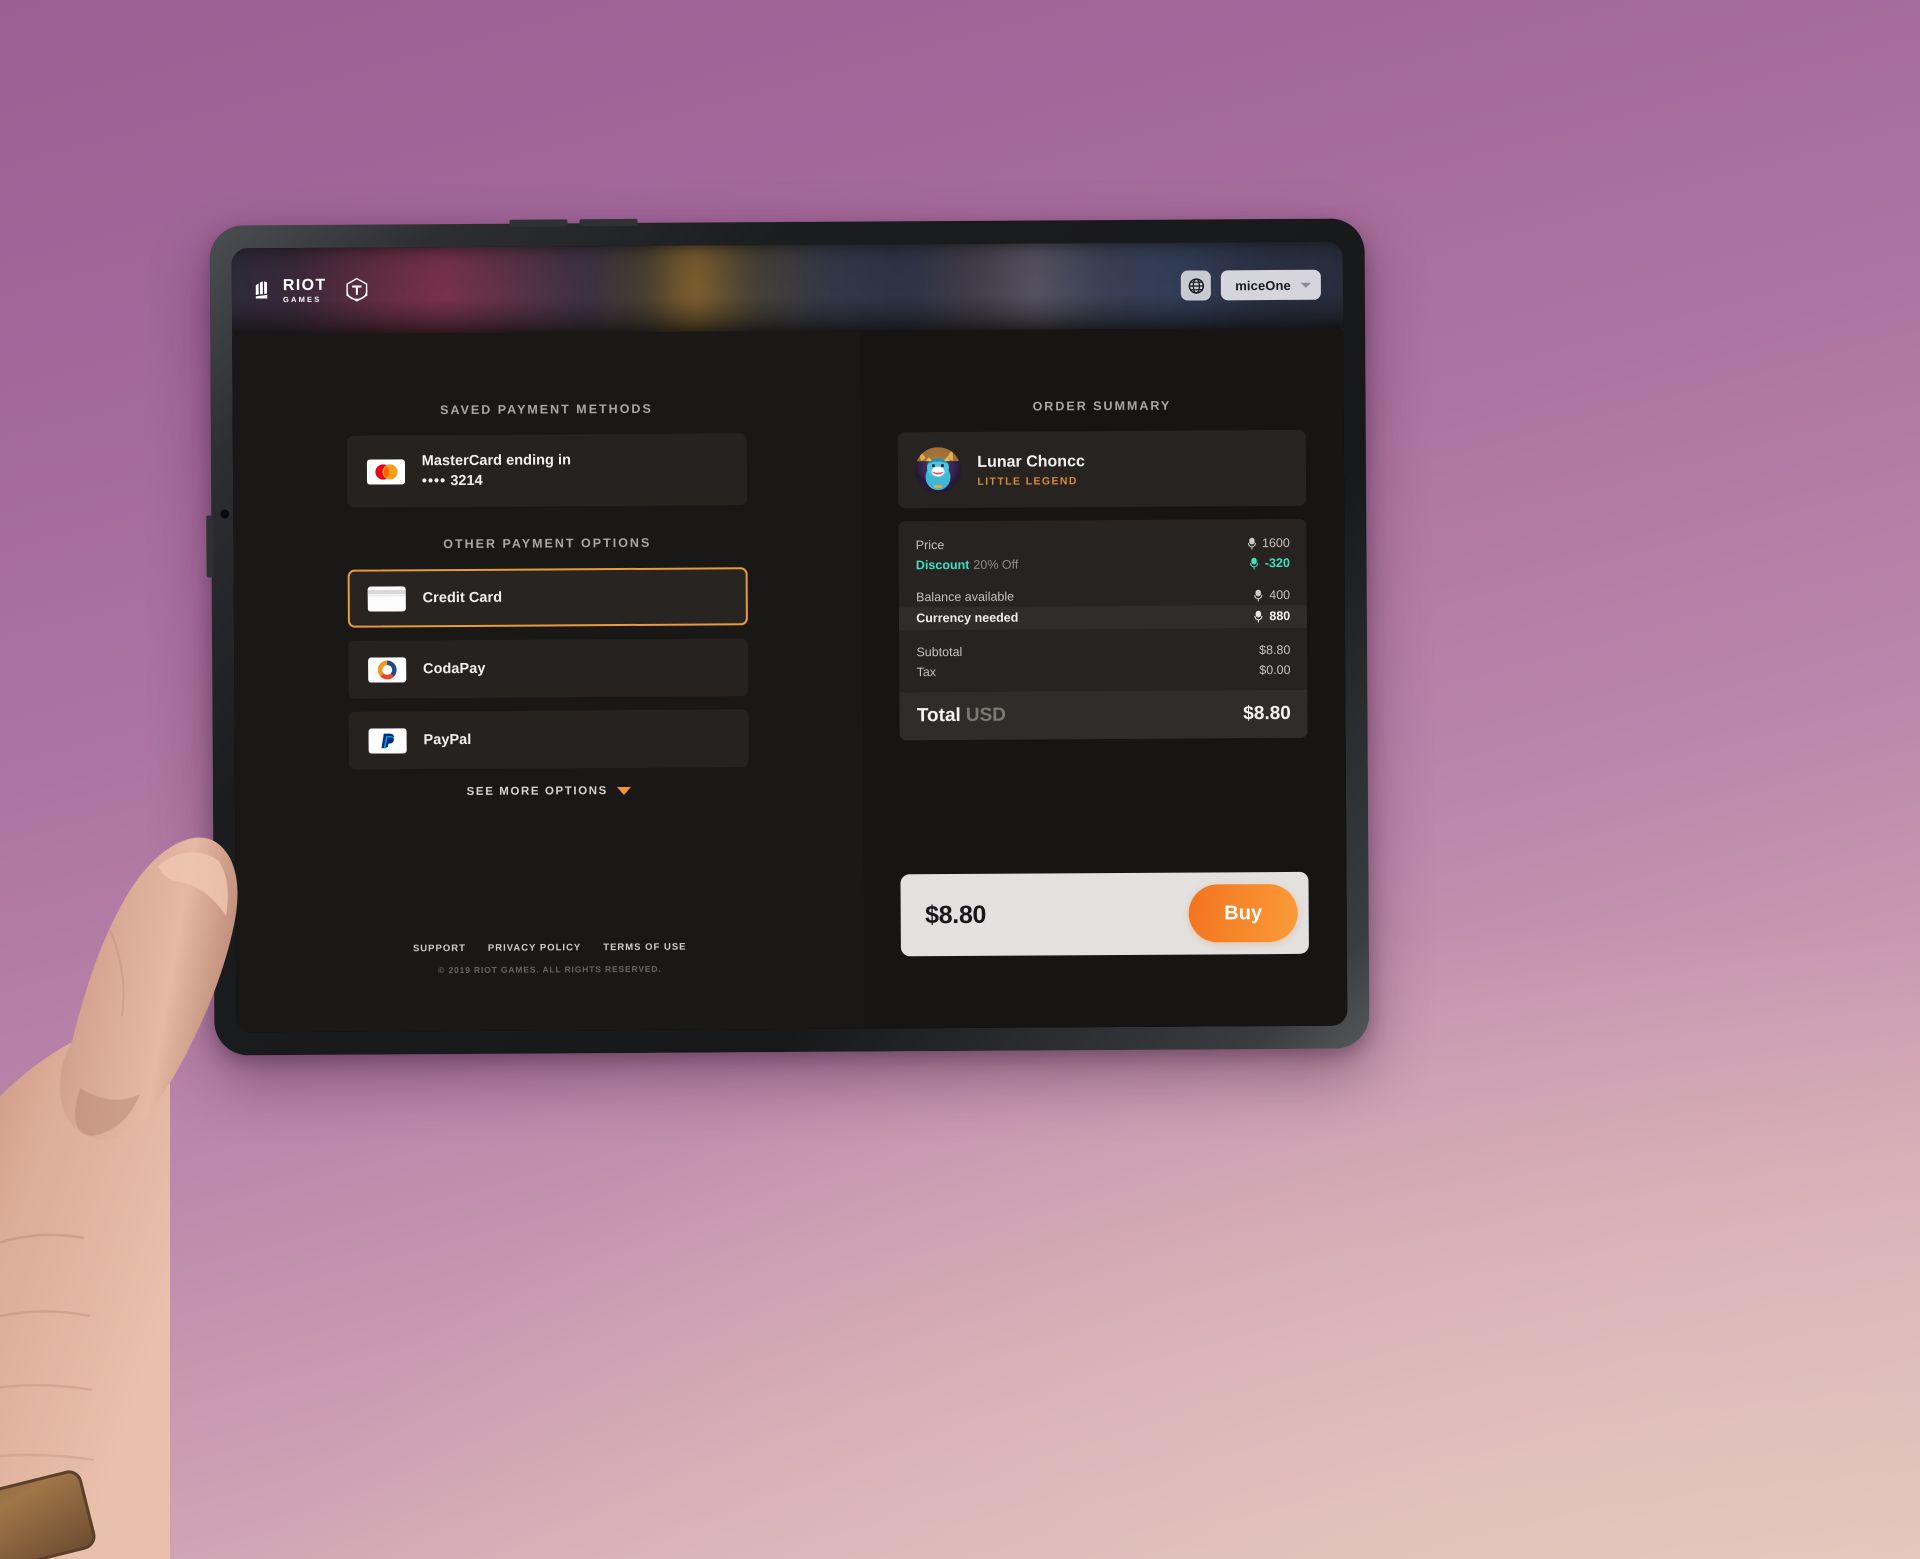 This screenshot has height=1559, width=1920. What do you see at coordinates (1103, 715) in the screenshot?
I see `breakdown-row-total: Total USD $8.80` at bounding box center [1103, 715].